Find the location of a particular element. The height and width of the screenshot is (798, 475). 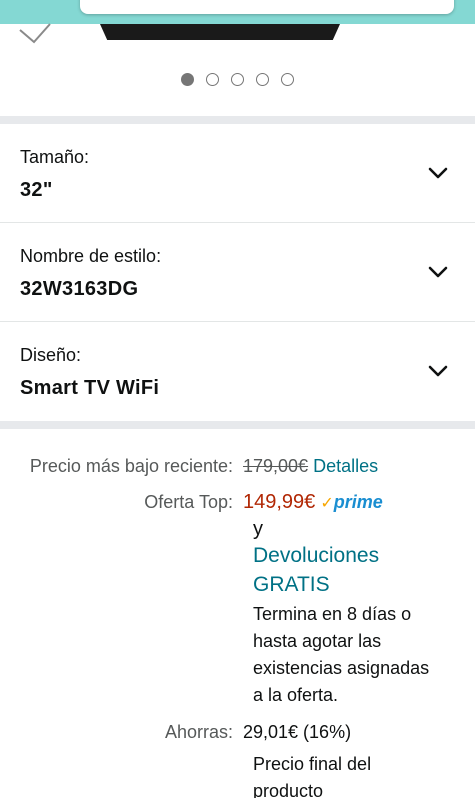

variation-label: Nombre de estilo: is located at coordinates (91, 256).